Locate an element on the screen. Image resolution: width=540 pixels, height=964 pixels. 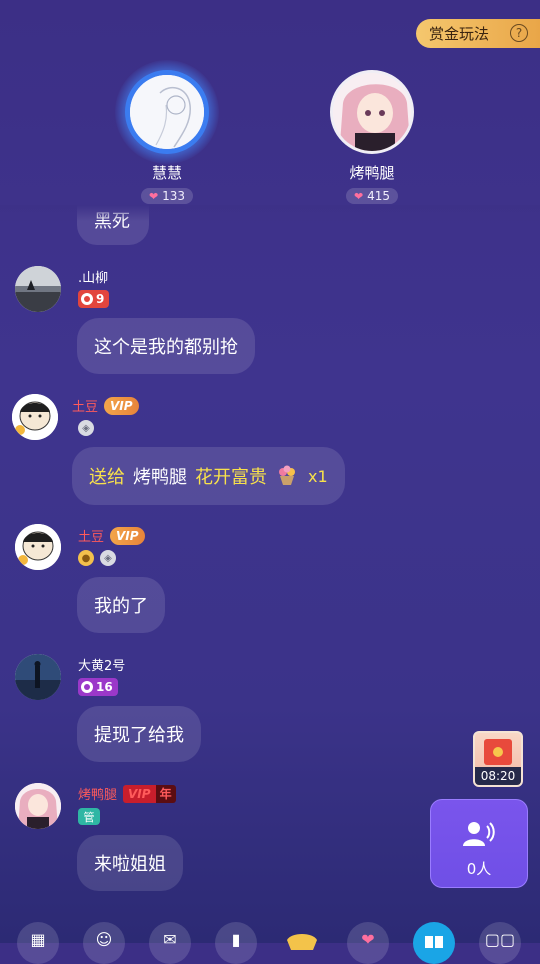
admin-badge: 管 is located at coordinates (89, 816).